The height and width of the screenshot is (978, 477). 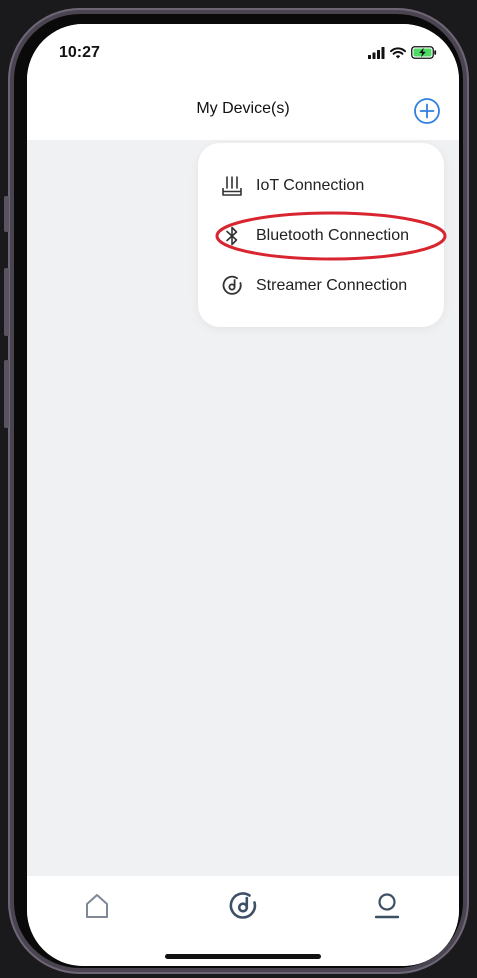 I want to click on tab-home, so click(x=97, y=906).